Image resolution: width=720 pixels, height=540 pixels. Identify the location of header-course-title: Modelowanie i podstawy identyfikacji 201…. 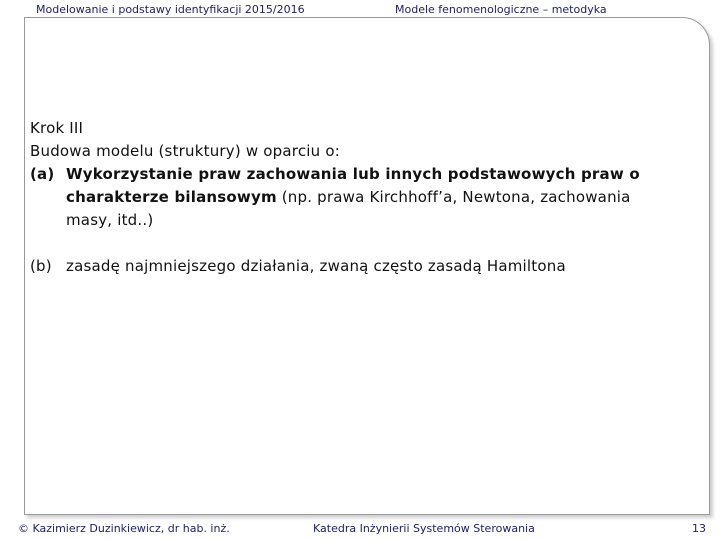
(170, 9).